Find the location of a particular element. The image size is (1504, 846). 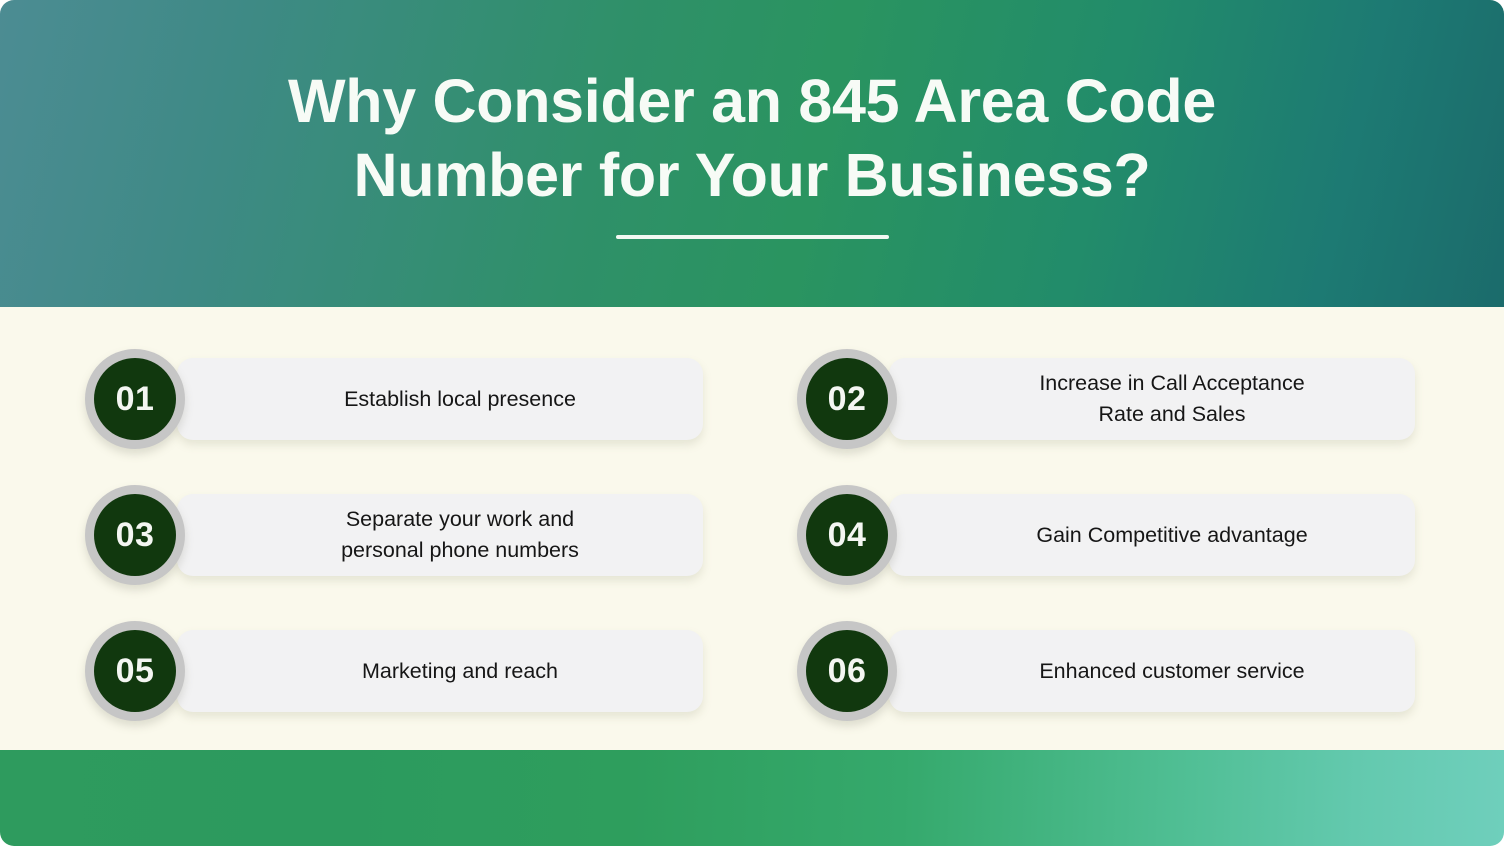

badge-number: 04 is located at coordinates (847, 535).